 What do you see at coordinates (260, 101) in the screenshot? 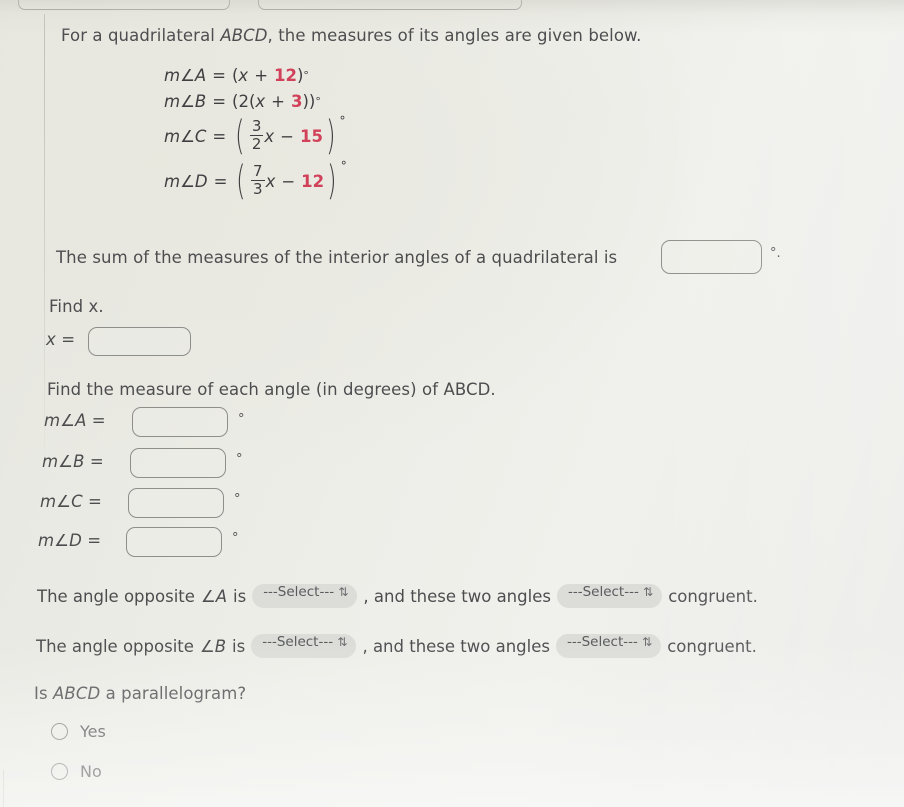
I see `equation-b-variable: x` at bounding box center [260, 101].